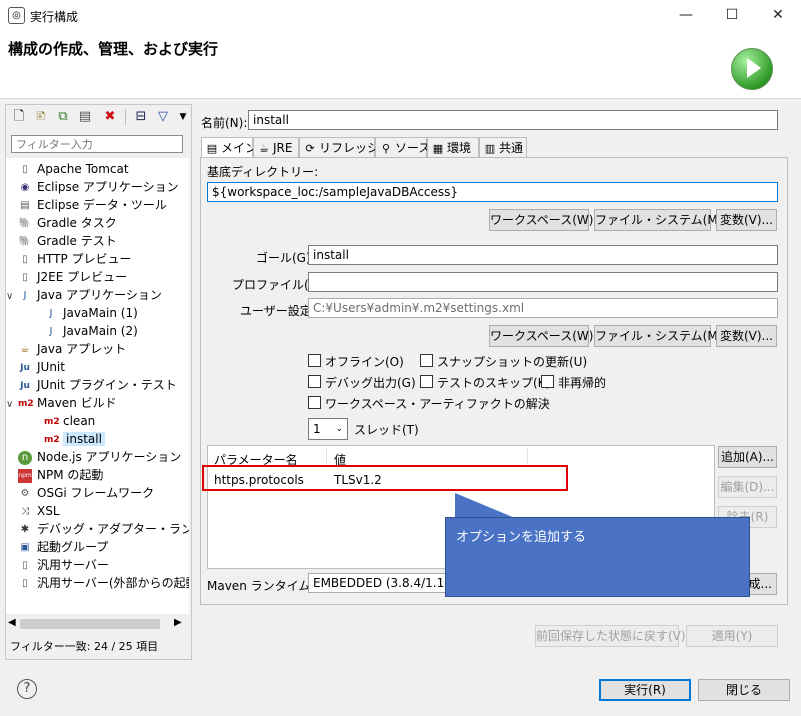 Image resolution: width=801 pixels, height=716 pixels. Describe the element at coordinates (503, 147) in the screenshot. I see `tab-common: ▥ 共通` at that location.